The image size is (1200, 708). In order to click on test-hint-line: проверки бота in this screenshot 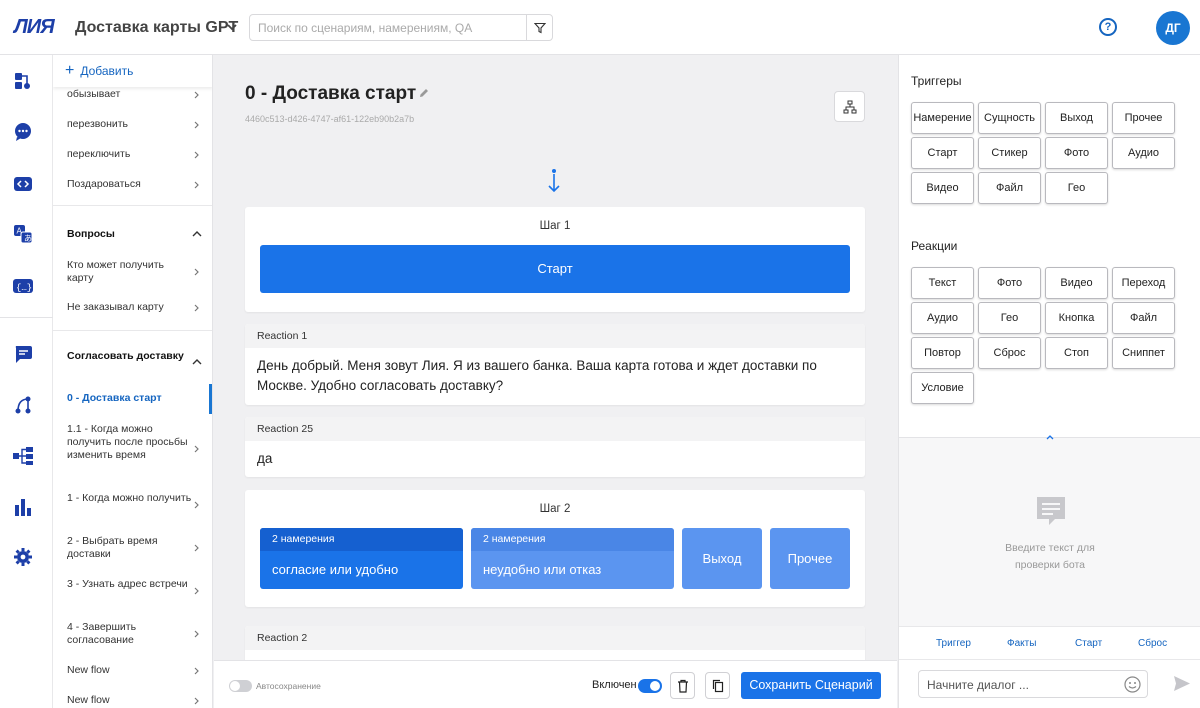, I will do `click(1050, 565)`.